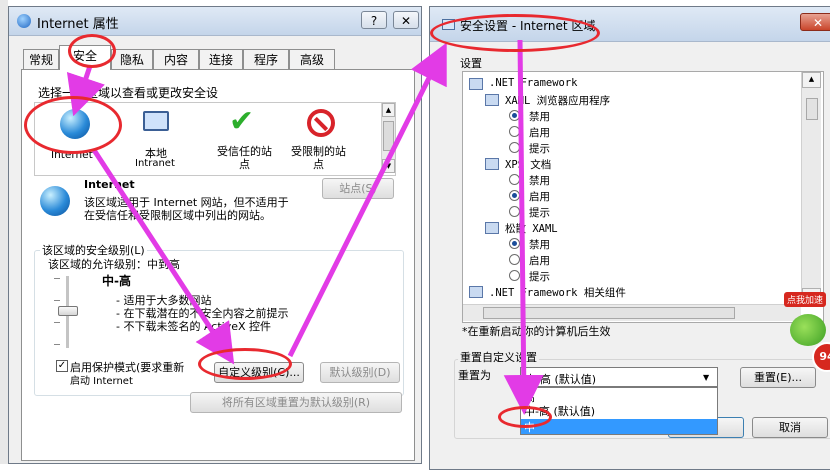  I want to click on reset-level-select: 中-高 (默认值) ▼, so click(619, 377).